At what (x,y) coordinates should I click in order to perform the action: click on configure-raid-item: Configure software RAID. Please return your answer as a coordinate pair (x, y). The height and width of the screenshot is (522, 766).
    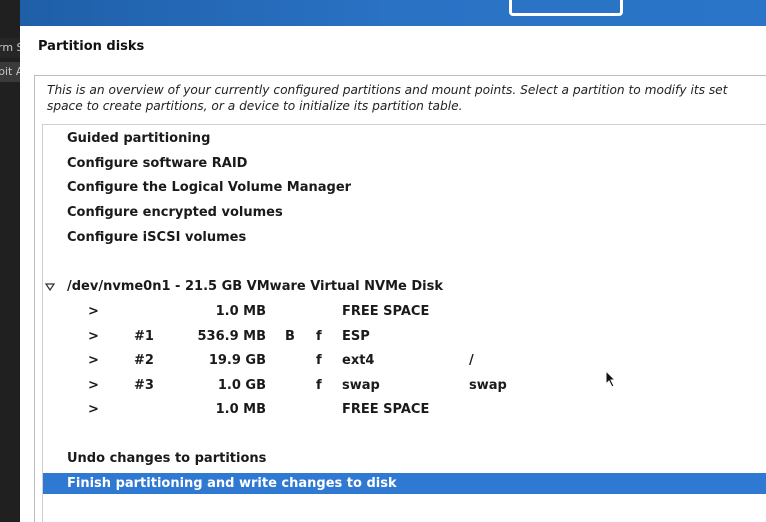
    Looking at the image, I should click on (404, 163).